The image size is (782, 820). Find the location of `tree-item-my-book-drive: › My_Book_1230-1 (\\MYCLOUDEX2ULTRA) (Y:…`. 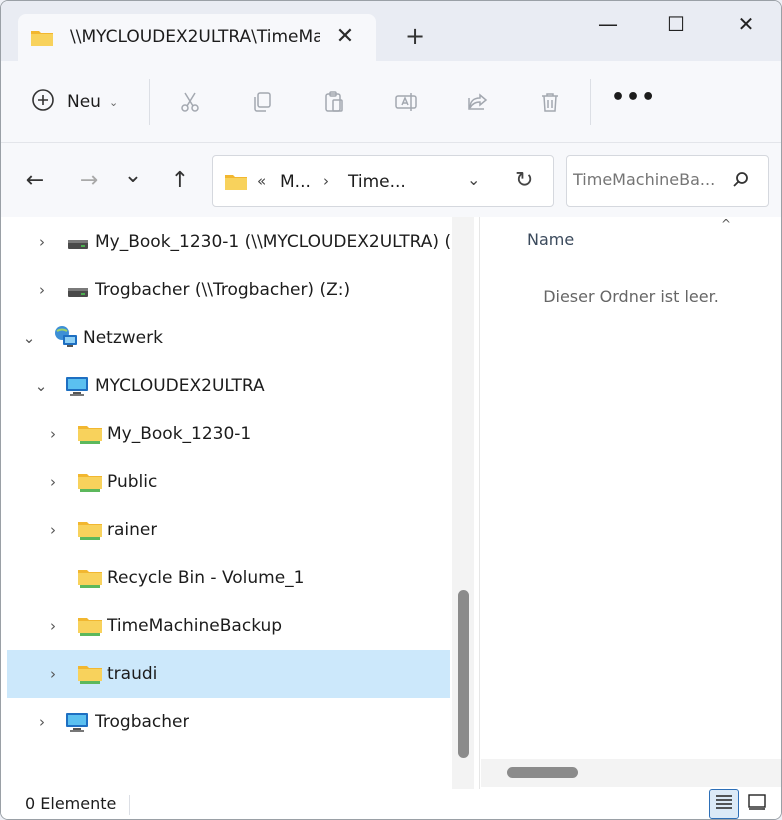

tree-item-my-book-drive: › My_Book_1230-1 (\\MYCLOUDEX2ULTRA) (Y:… is located at coordinates (228, 242).